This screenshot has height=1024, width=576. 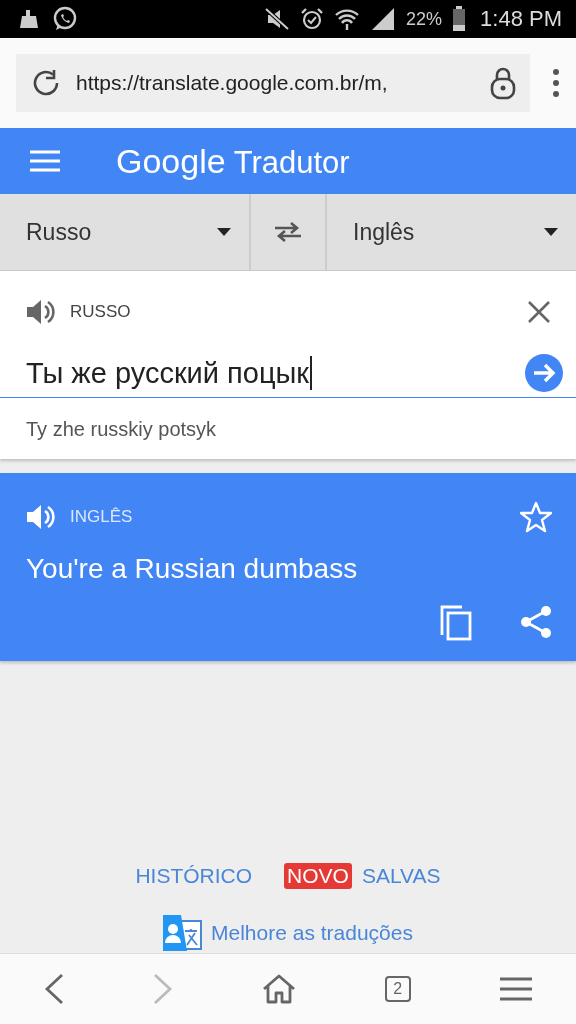 What do you see at coordinates (65, 19) in the screenshot?
I see `chat-bubble-icon` at bounding box center [65, 19].